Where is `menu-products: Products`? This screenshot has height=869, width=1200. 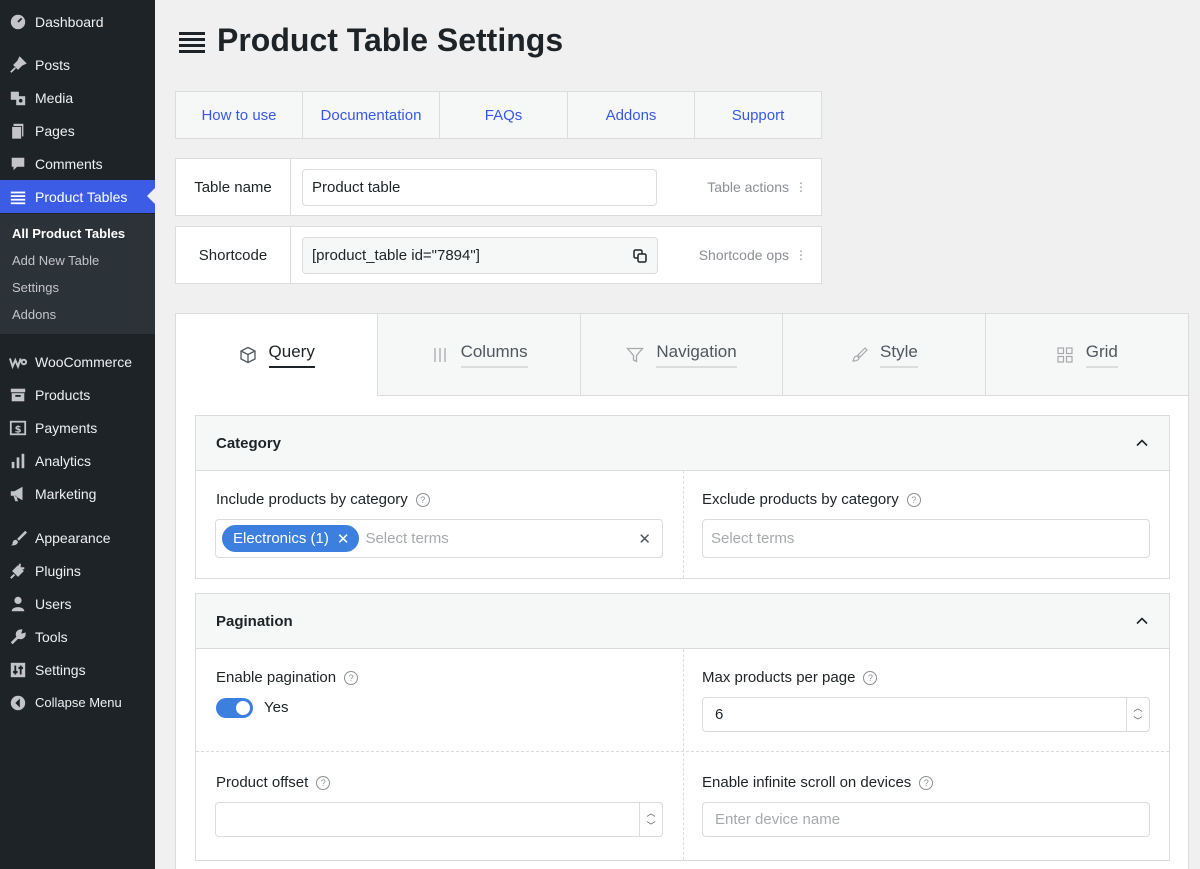 menu-products: Products is located at coordinates (77, 394).